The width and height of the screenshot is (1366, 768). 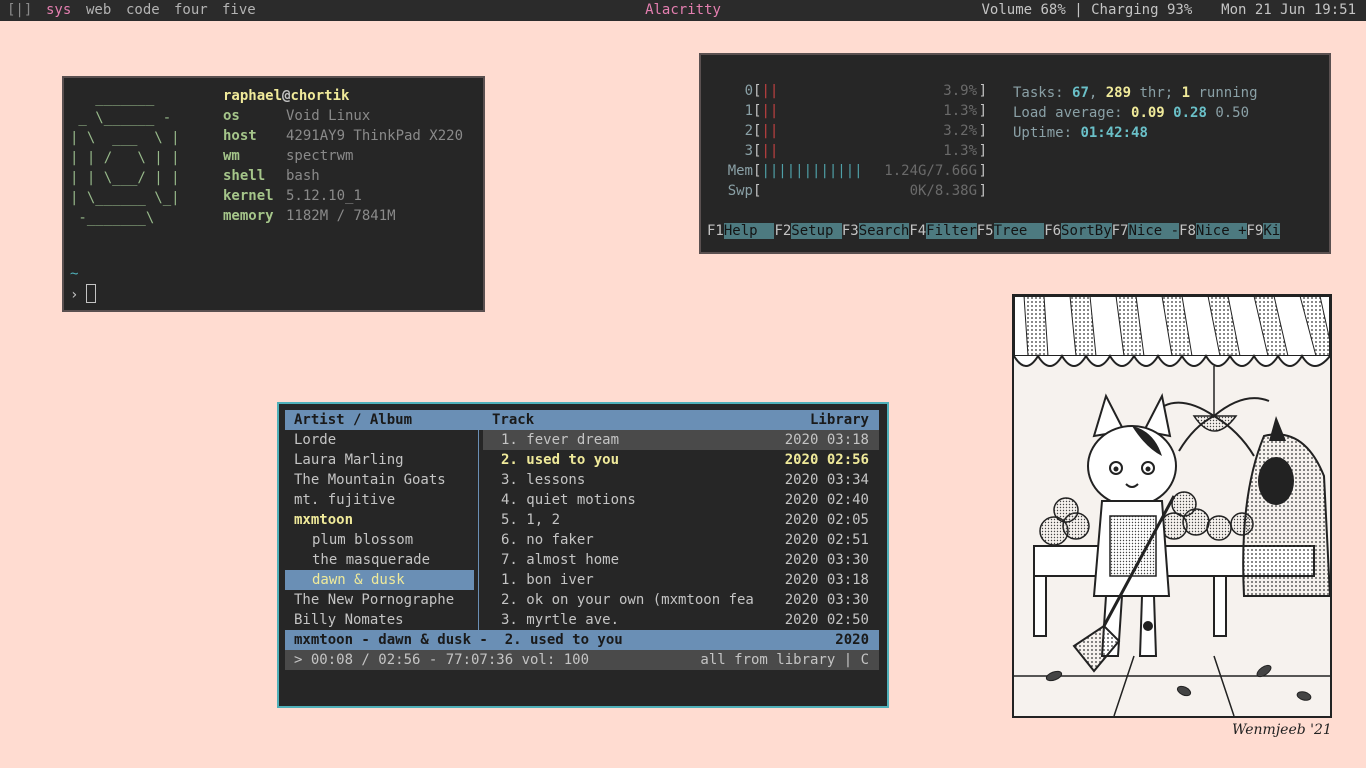 I want to click on uptime-value: 01:42:48, so click(x=1114, y=133).